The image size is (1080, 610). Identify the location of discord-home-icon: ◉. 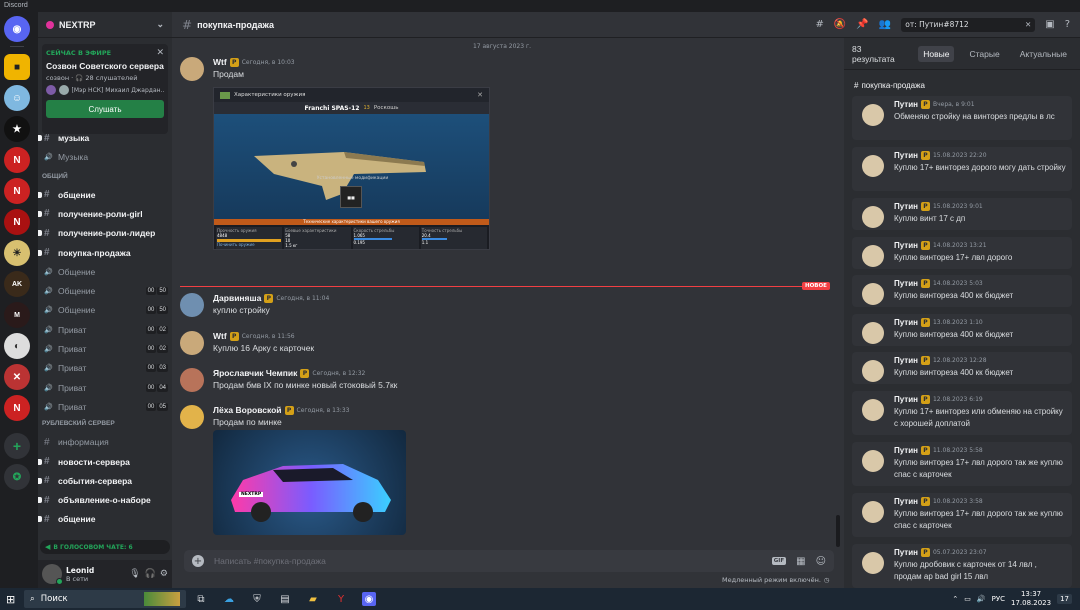
(17, 29).